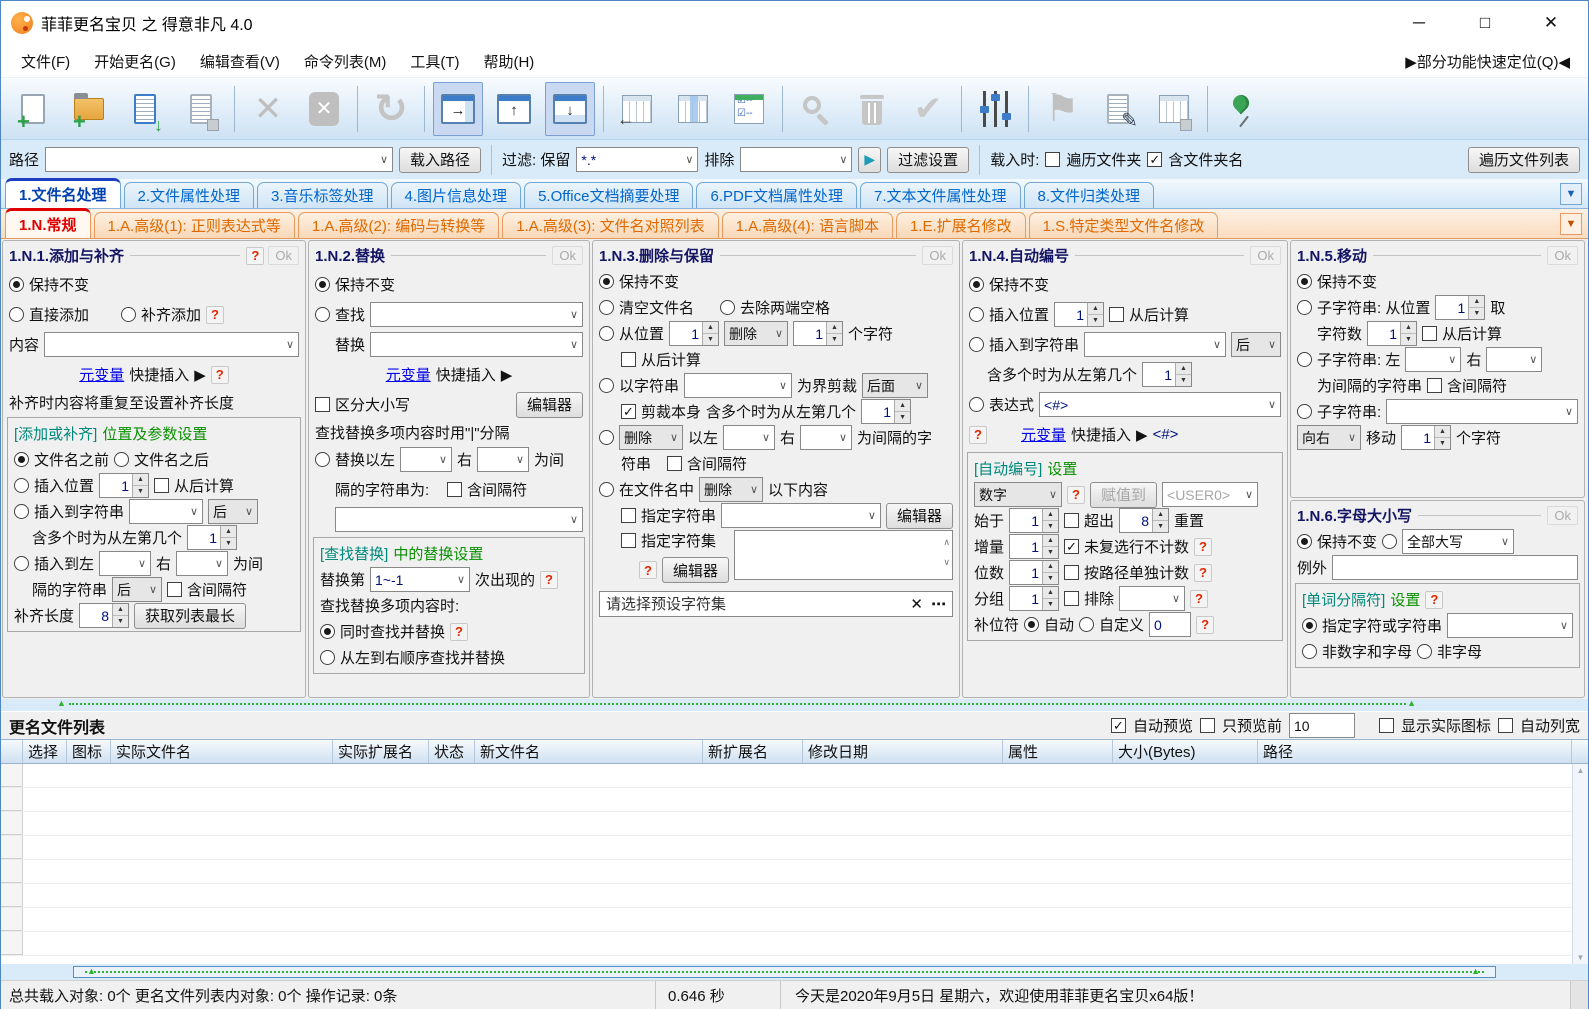 The image size is (1589, 1009). I want to click on layout-checklist-icon: ☑-- ☑--, so click(749, 109).